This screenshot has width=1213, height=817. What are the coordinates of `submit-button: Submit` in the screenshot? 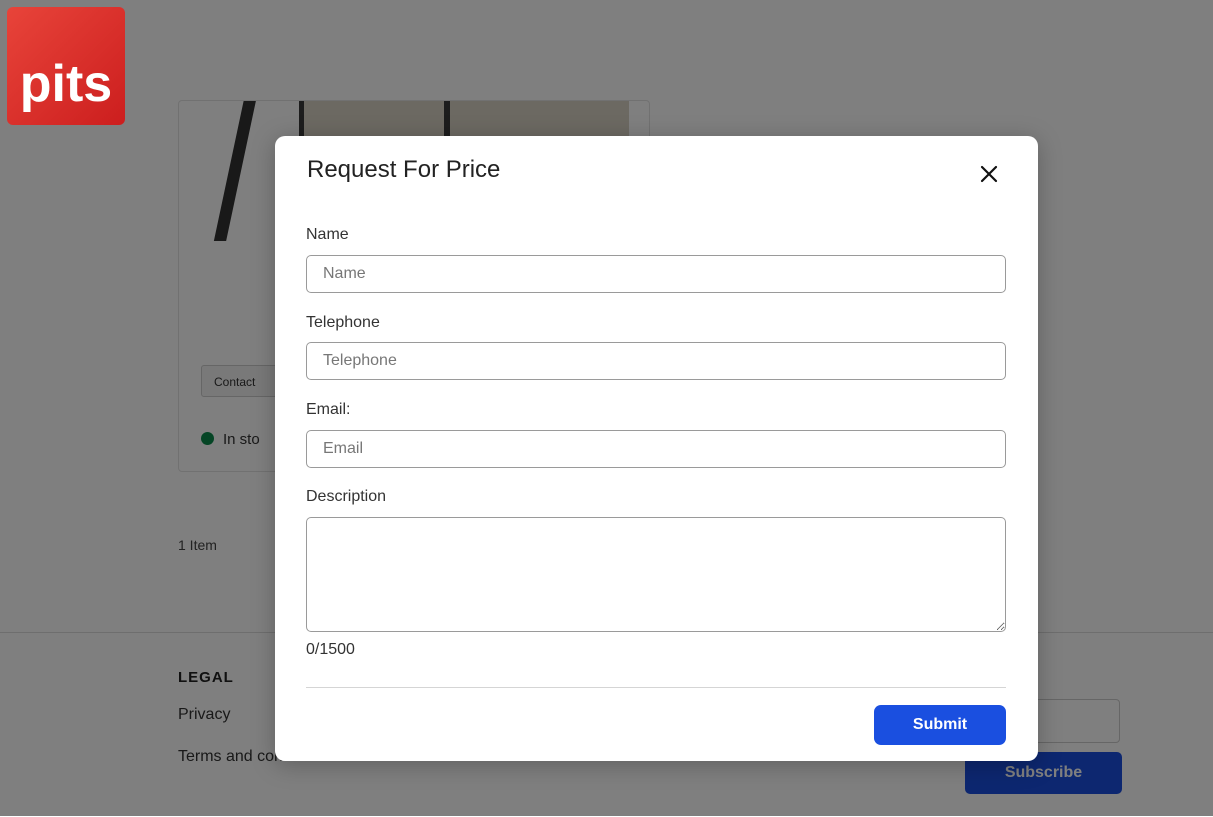 It's located at (940, 725).